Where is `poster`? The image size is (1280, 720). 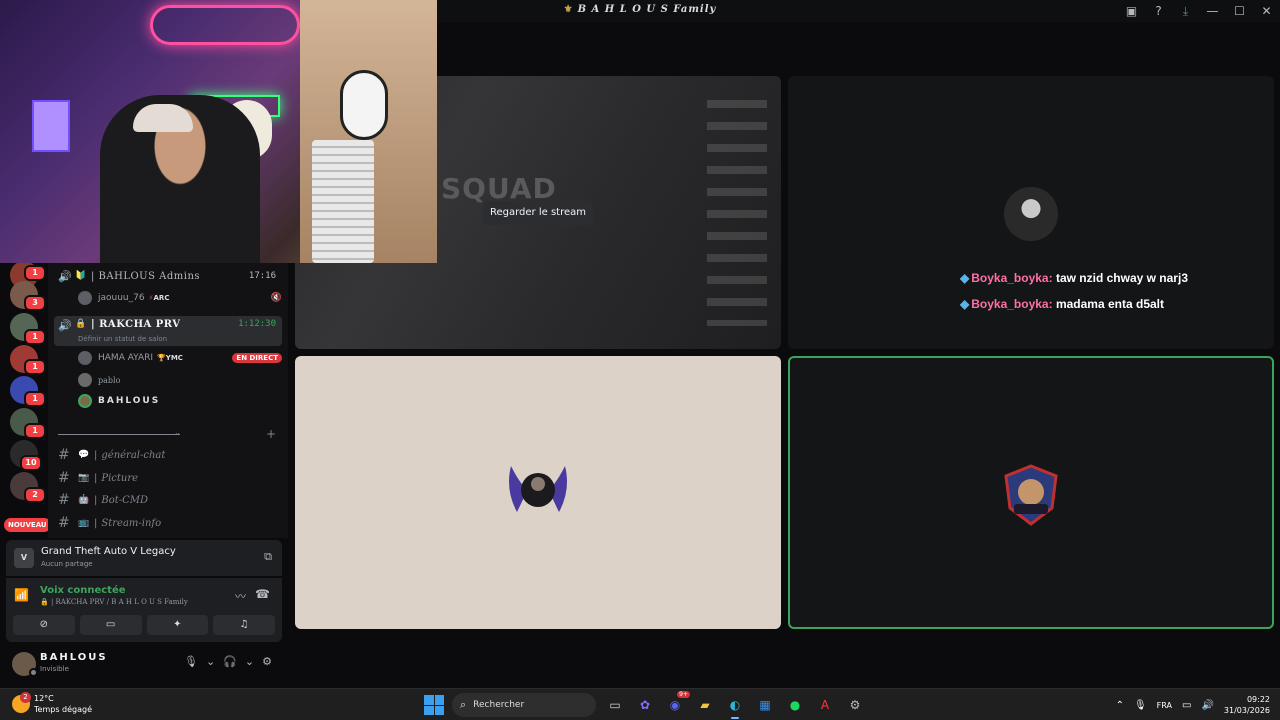
poster is located at coordinates (51, 126).